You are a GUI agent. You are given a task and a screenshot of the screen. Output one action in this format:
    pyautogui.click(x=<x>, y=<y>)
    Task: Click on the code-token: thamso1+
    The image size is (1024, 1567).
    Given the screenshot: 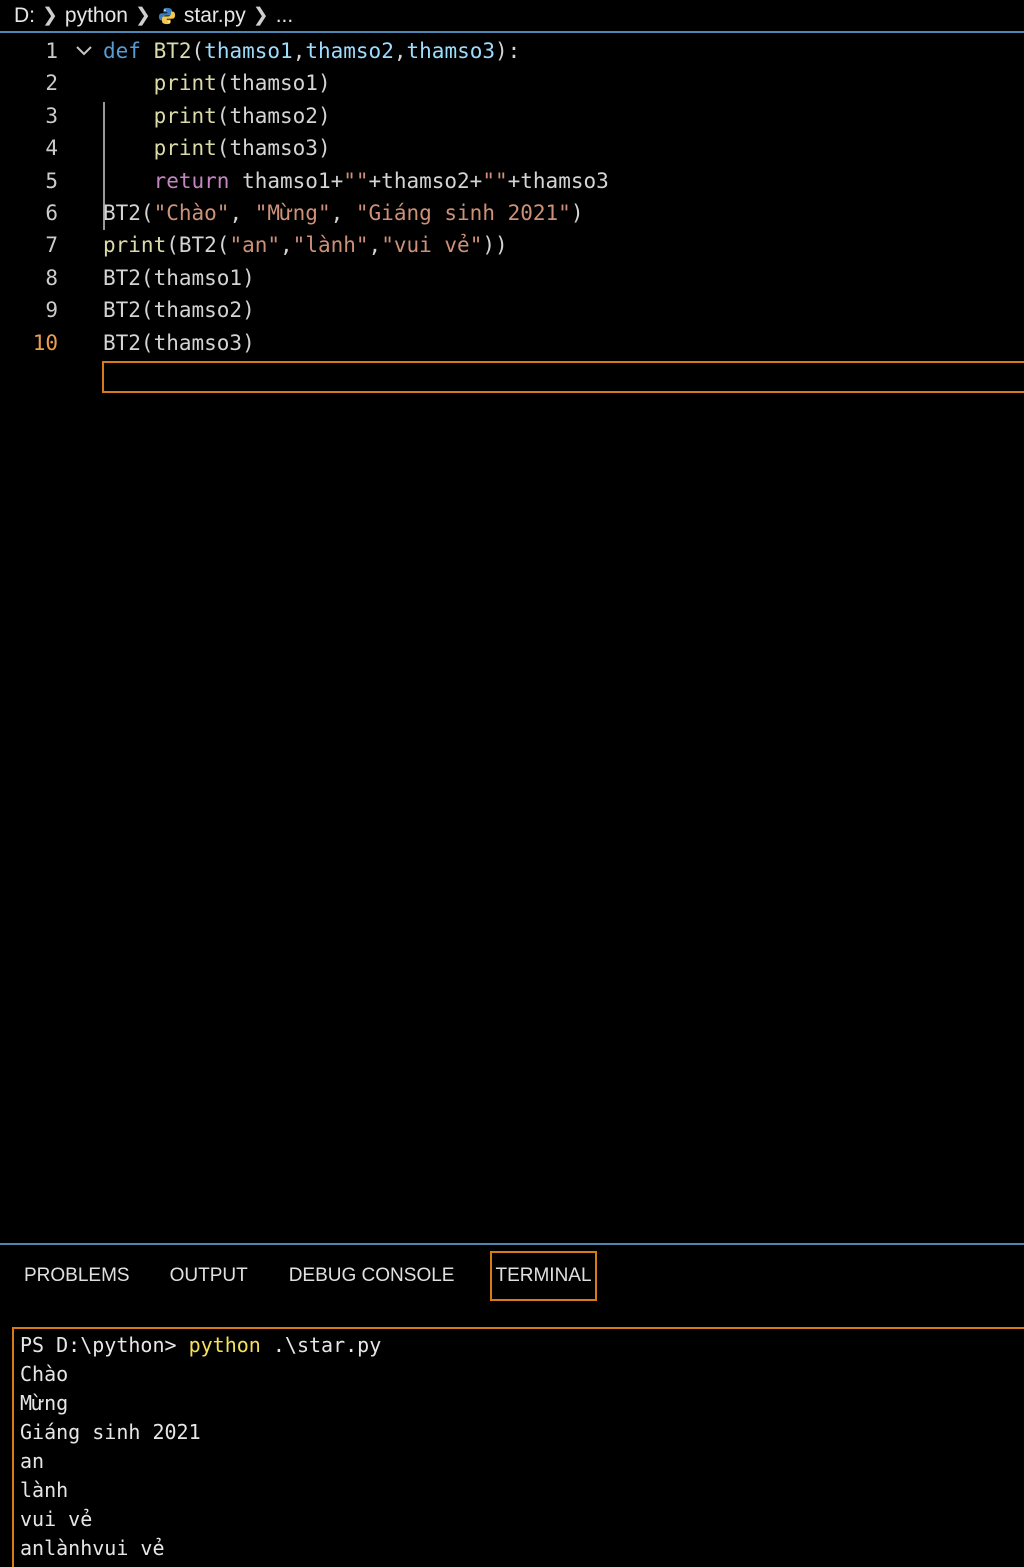 What is the action you would take?
    pyautogui.click(x=286, y=181)
    